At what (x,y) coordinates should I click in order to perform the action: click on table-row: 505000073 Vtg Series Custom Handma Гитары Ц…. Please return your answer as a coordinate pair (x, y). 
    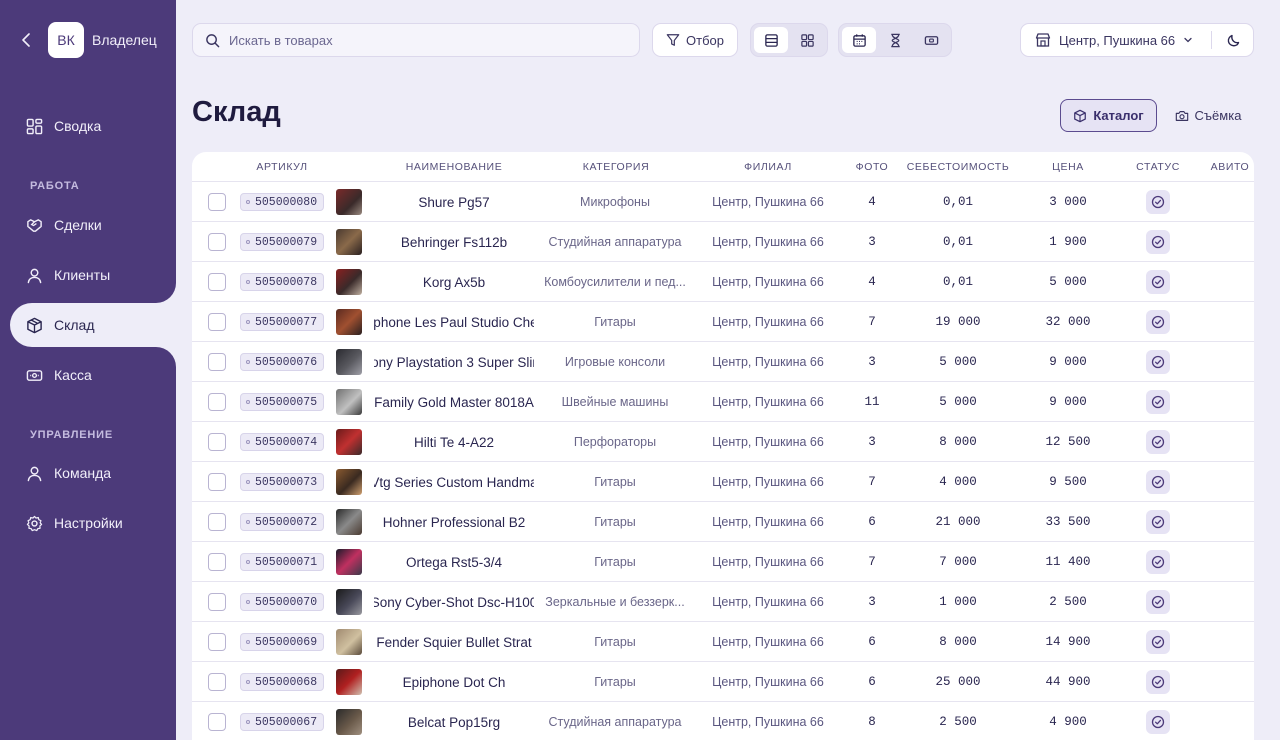
    Looking at the image, I should click on (723, 482).